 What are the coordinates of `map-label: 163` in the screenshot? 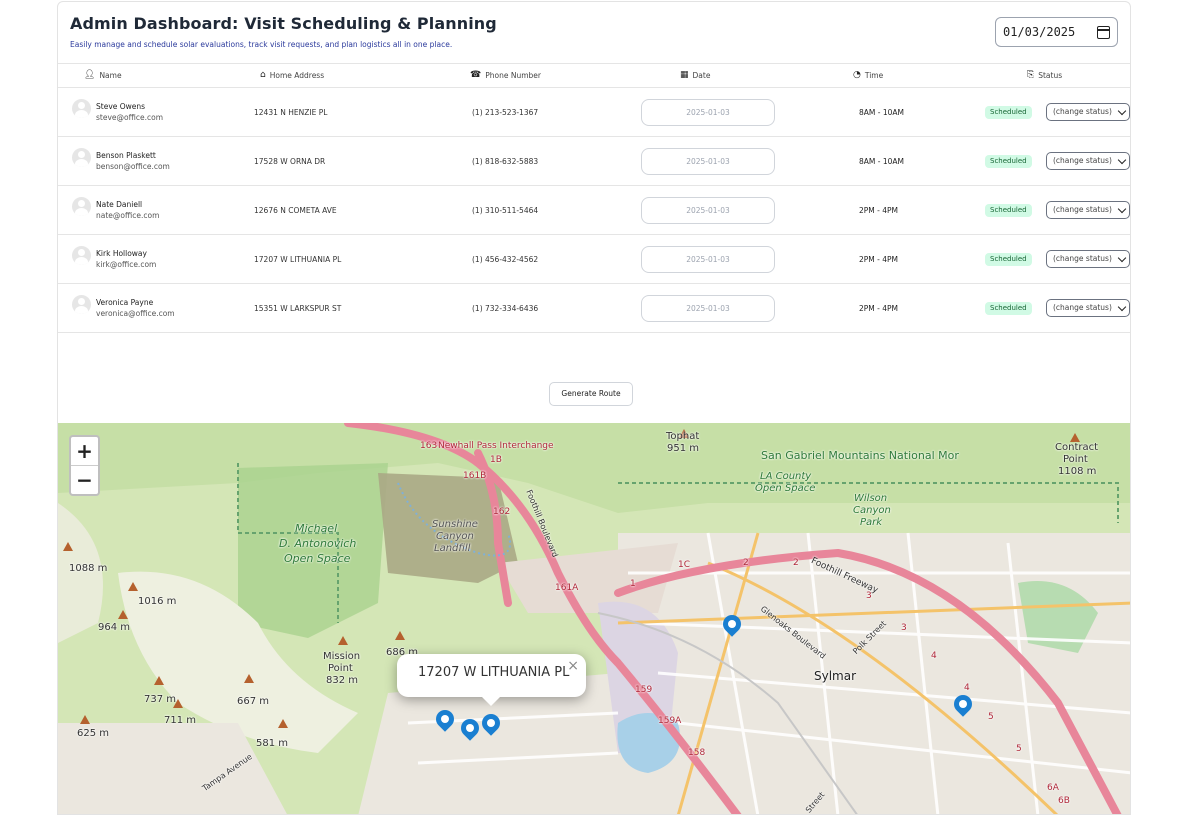 It's located at (429, 446).